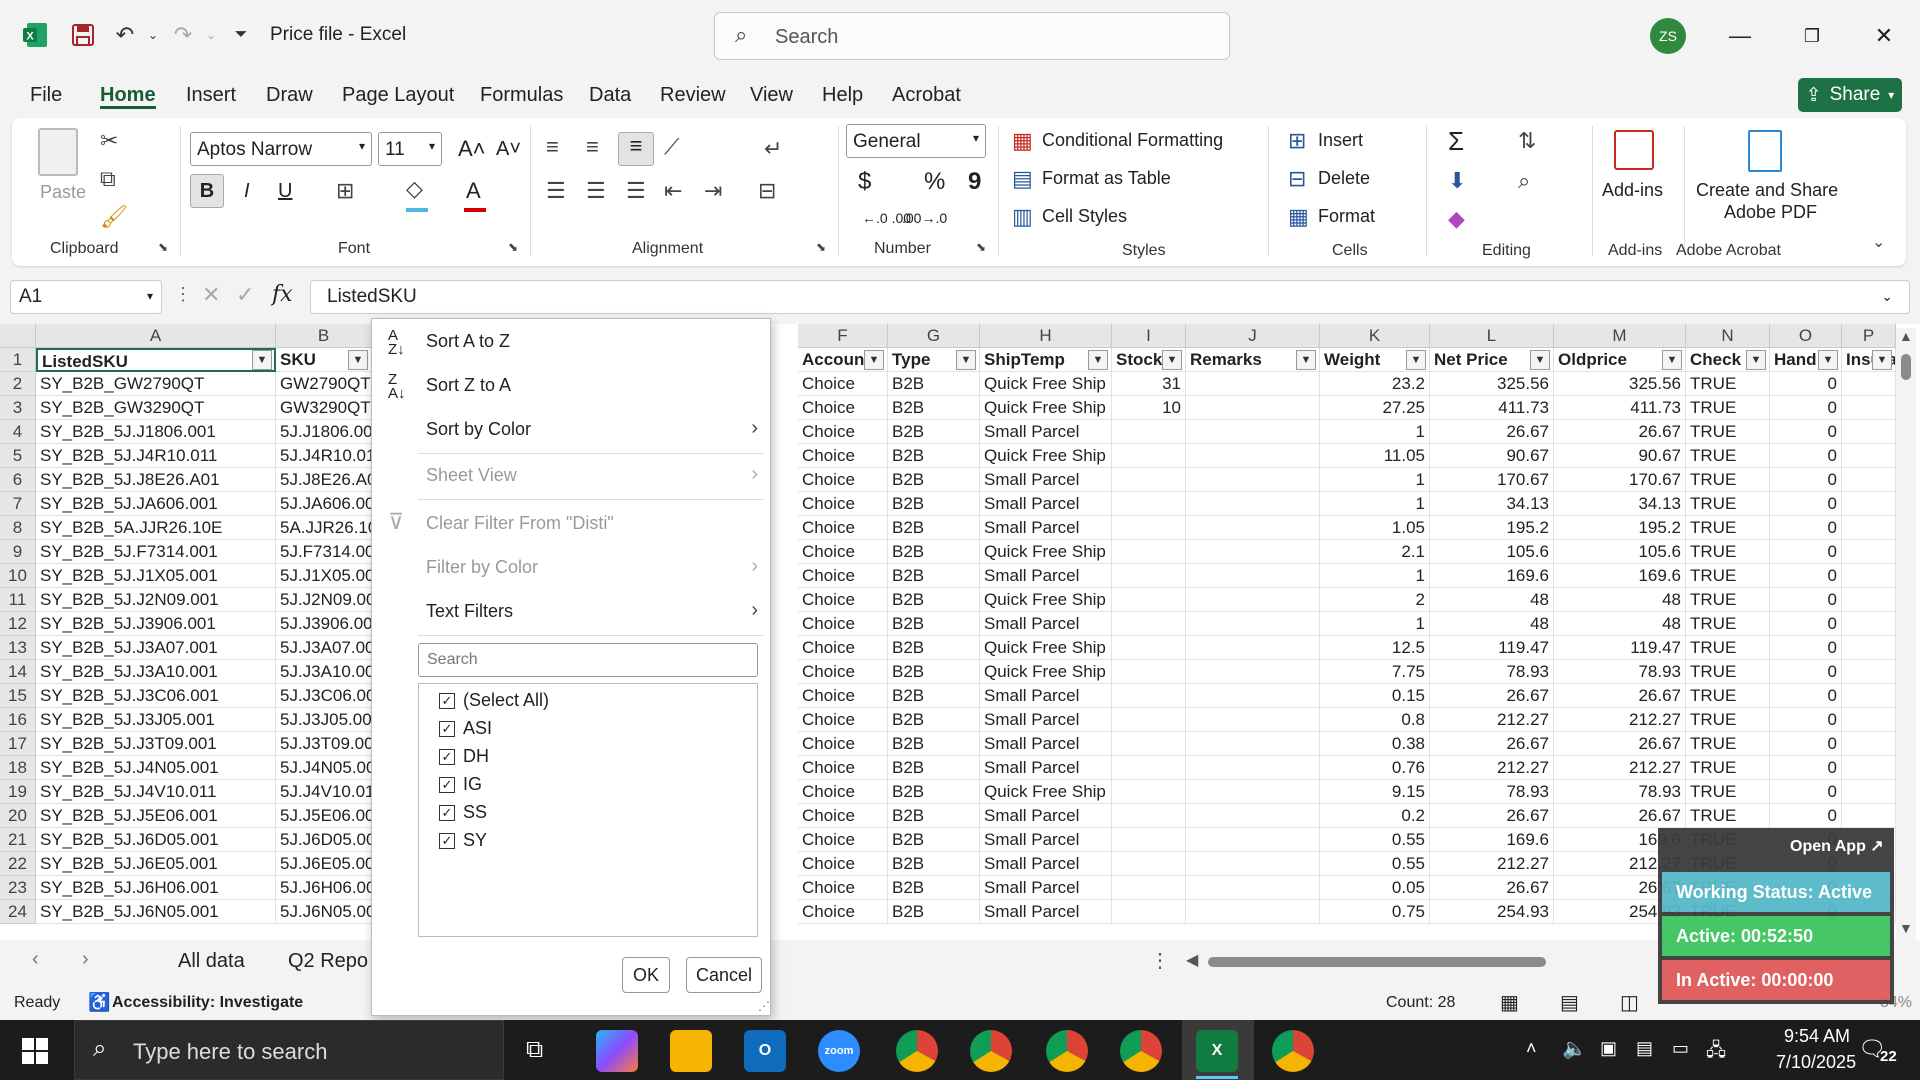  Describe the element at coordinates (592, 147) in the screenshot. I see `align-middle-icon: ≡` at that location.